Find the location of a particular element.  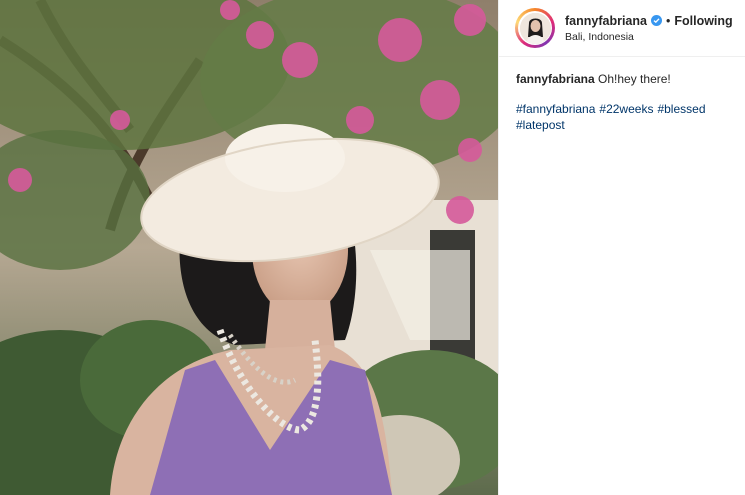

location-link: Bali, Indonesia is located at coordinates (649, 37).